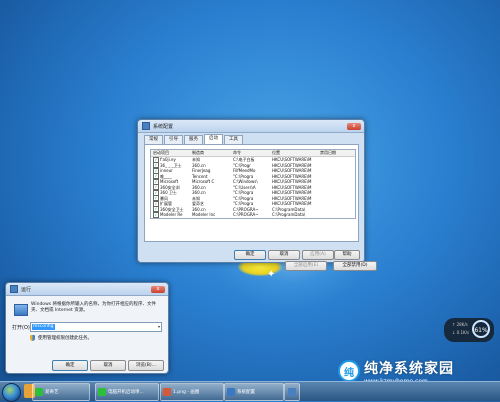 The height and width of the screenshot is (402, 500). What do you see at coordinates (204, 214) in the screenshot?
I see `startup-item-maker: Modeler Inc` at bounding box center [204, 214].